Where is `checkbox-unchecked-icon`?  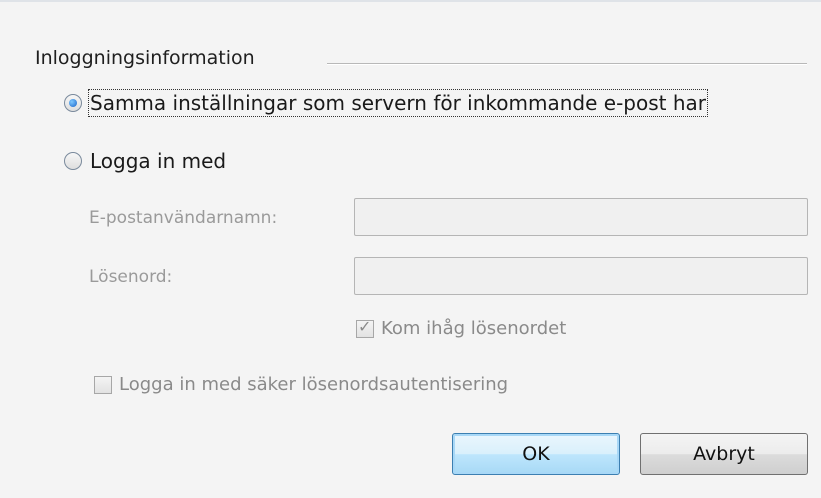 checkbox-unchecked-icon is located at coordinates (103, 384).